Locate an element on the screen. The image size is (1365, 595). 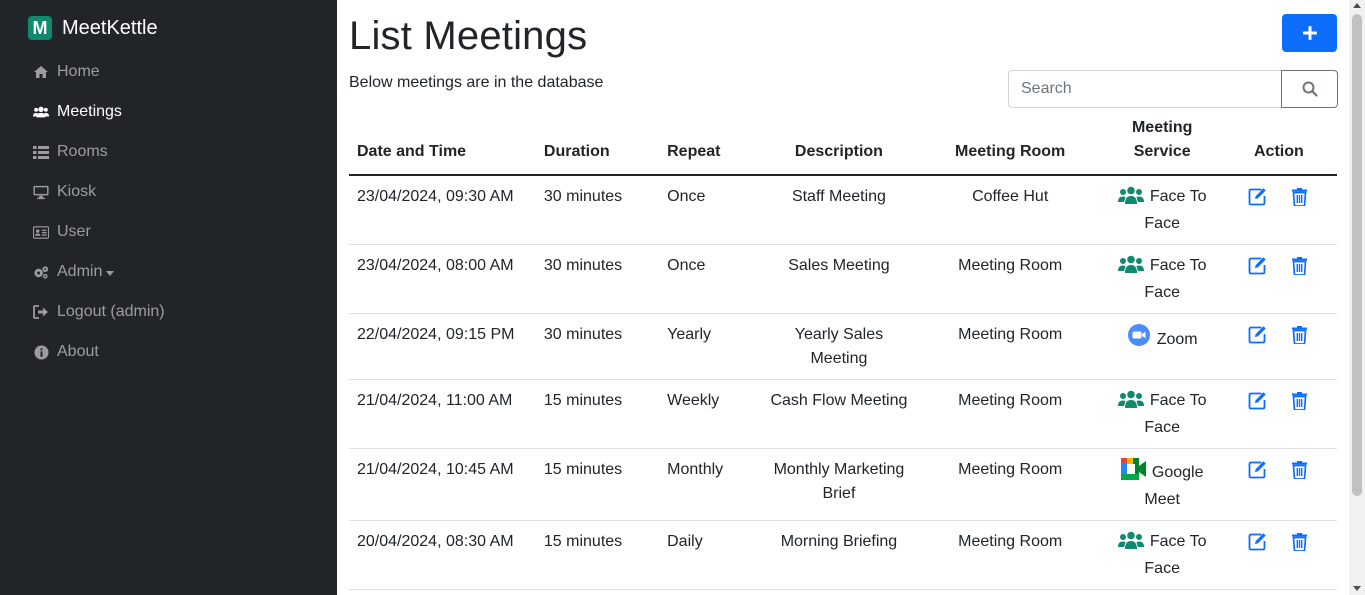
column-header-service: Meeting Service is located at coordinates (1162, 146).